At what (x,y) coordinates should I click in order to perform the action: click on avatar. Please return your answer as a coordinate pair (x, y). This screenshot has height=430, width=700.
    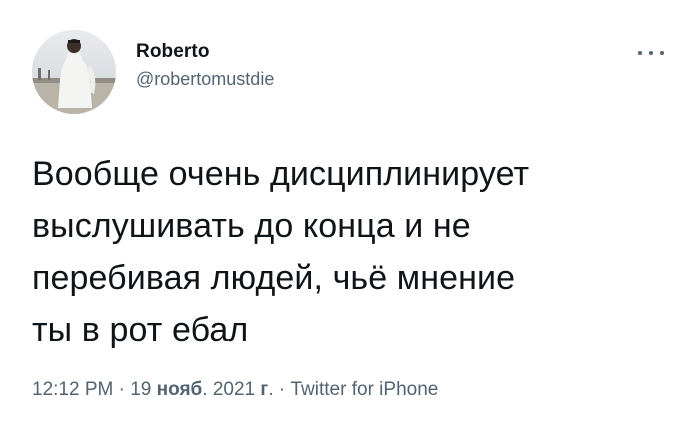
    Looking at the image, I should click on (74, 72).